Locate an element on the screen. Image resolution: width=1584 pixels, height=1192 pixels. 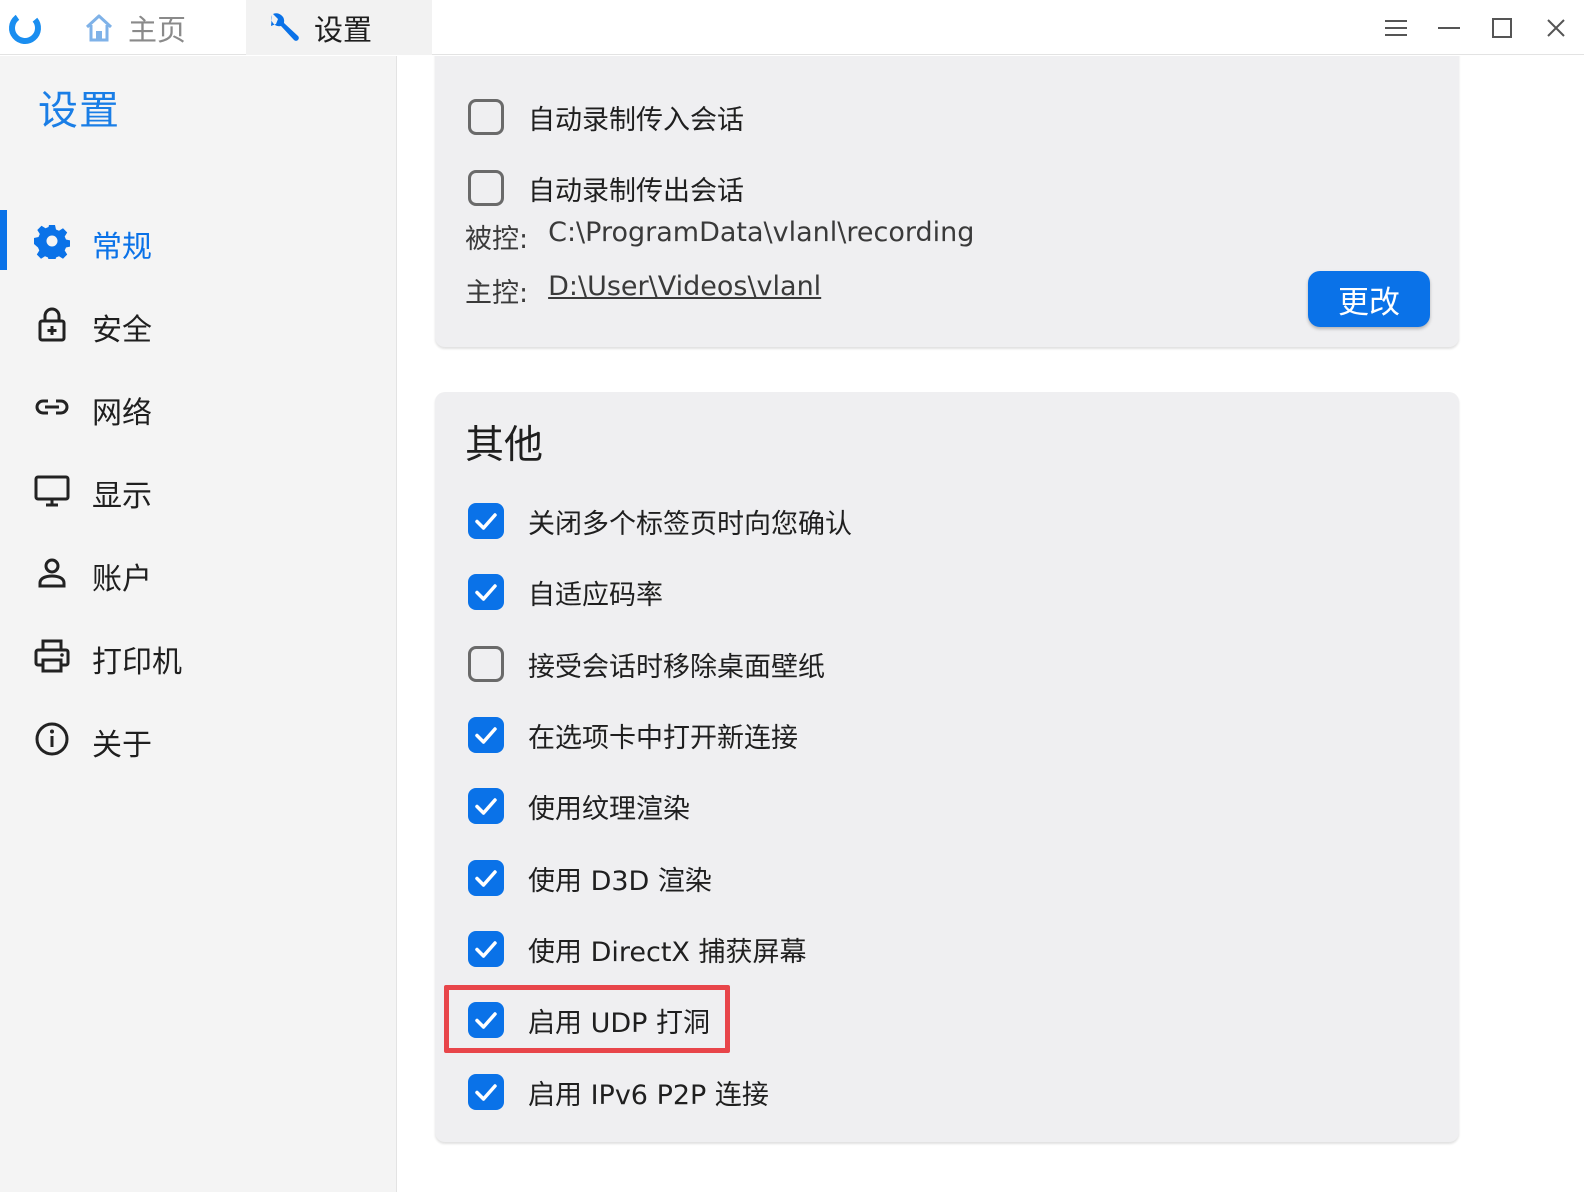
sidebar-item-label: 安全 is located at coordinates (122, 330).